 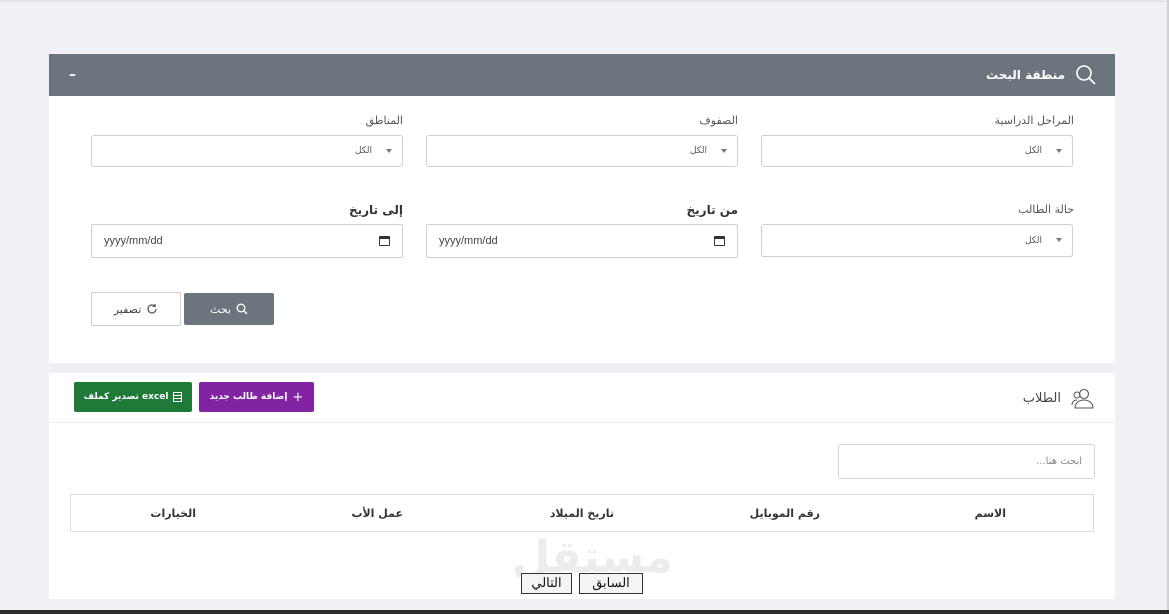 I want to click on export-excel-button-label: excel تصدير كملف, so click(x=126, y=397).